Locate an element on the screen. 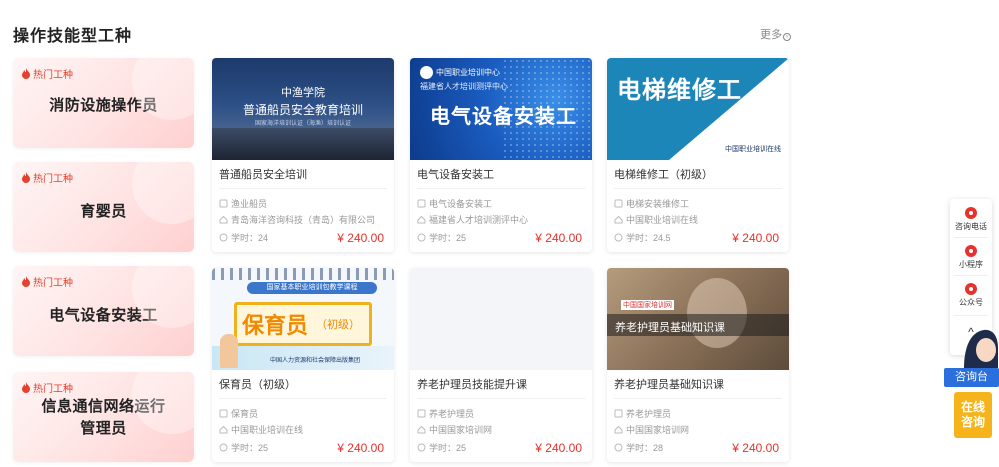 The width and height of the screenshot is (999, 467). category-name: 电气设备安装工 is located at coordinates (103, 315).